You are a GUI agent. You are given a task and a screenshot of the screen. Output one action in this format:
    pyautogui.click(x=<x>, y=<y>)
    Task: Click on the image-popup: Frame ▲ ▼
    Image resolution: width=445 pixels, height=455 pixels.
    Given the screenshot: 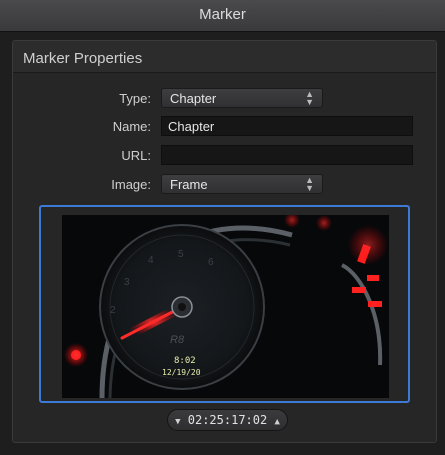 What is the action you would take?
    pyautogui.click(x=242, y=184)
    